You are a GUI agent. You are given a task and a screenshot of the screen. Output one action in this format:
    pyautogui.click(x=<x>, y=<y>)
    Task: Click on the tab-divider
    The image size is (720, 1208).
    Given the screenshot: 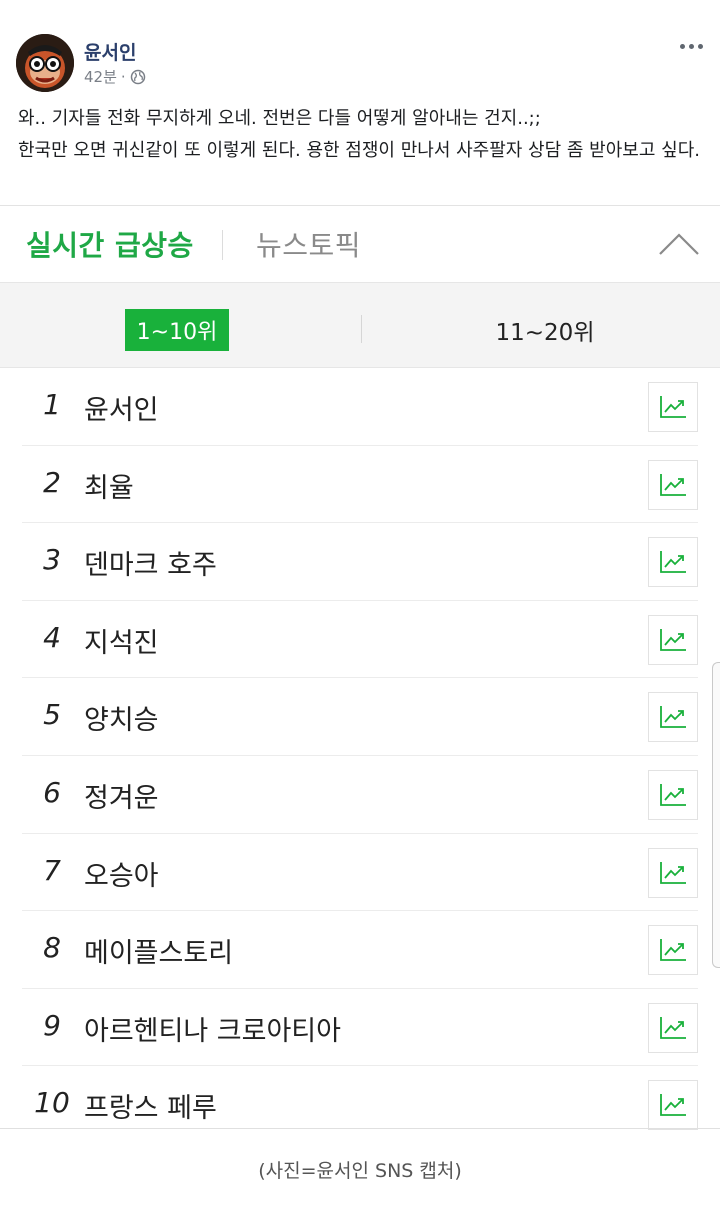 What is the action you would take?
    pyautogui.click(x=222, y=245)
    